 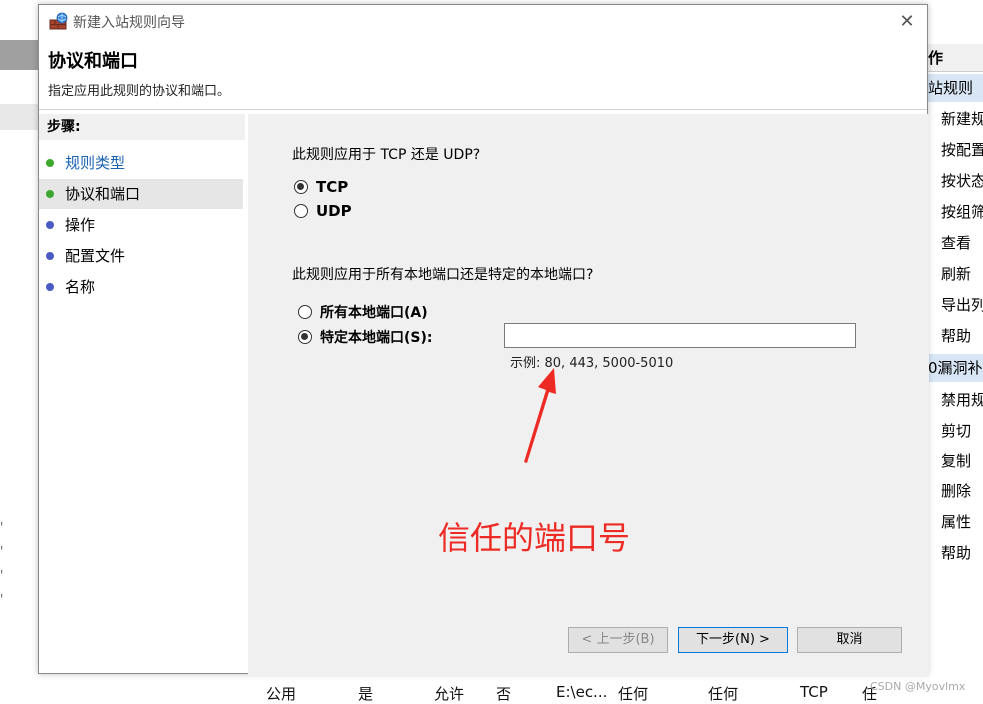 What do you see at coordinates (723, 694) in the screenshot?
I see `table-cell-remote-address: 任何` at bounding box center [723, 694].